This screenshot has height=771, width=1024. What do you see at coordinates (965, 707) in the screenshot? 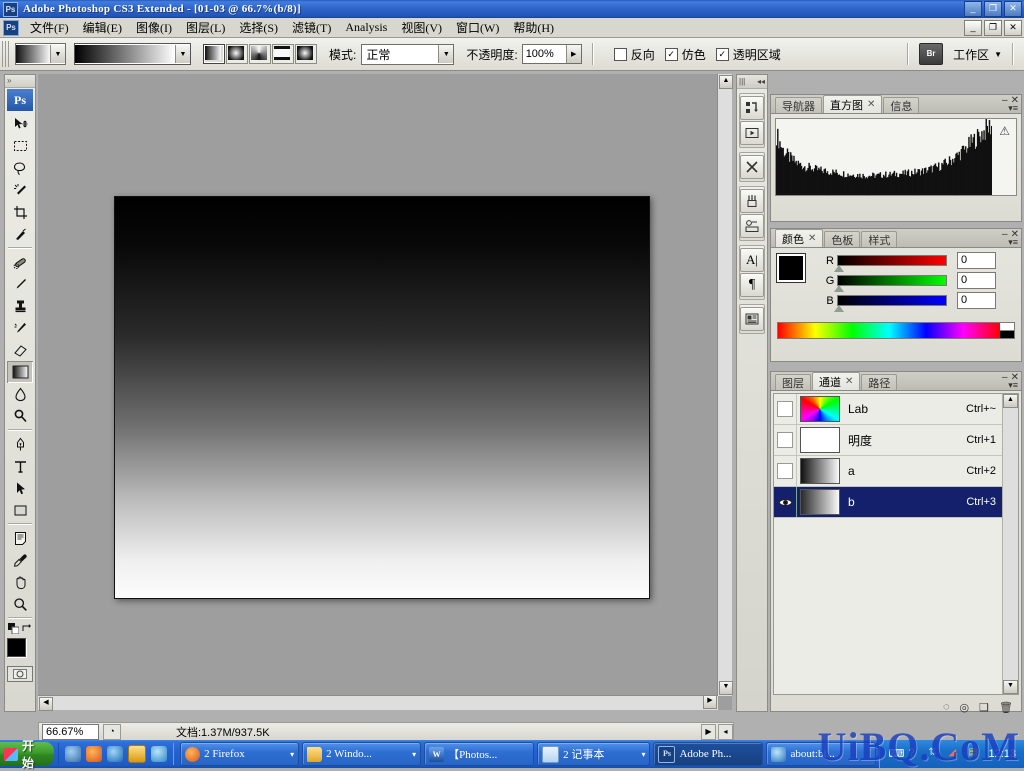
I see `save-selection-as-channel-icon: ◎` at bounding box center [965, 707].